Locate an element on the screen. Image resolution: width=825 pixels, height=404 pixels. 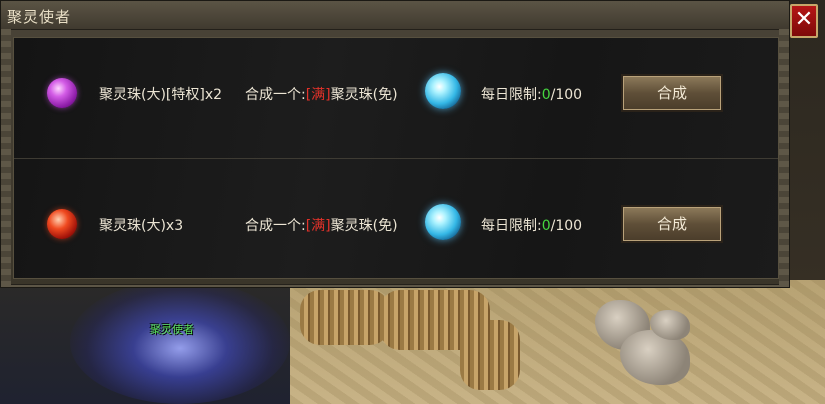
title-bar: 聚灵使者 is located at coordinates (395, 15).